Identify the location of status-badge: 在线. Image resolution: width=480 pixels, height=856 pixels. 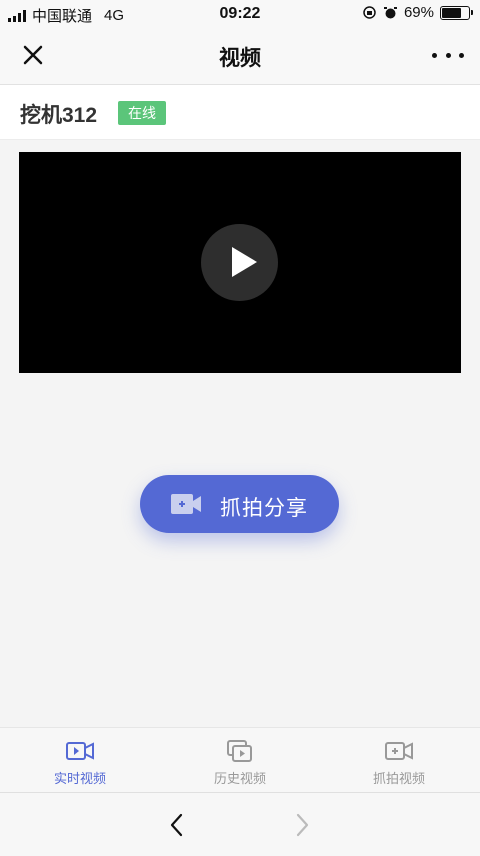
(142, 113).